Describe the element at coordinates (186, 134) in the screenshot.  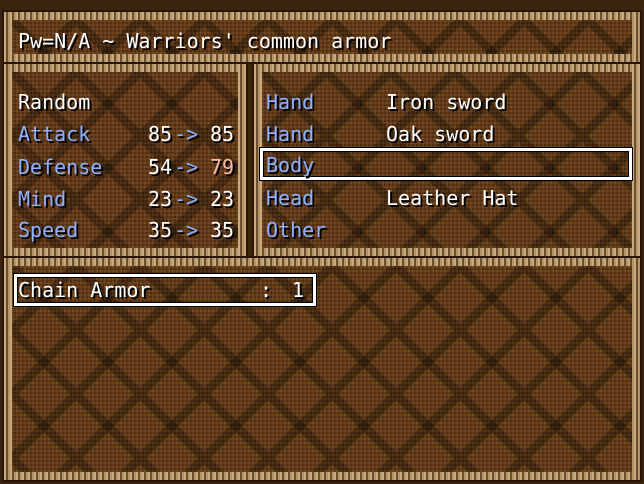
I see `stat-arrow-attack: ->` at that location.